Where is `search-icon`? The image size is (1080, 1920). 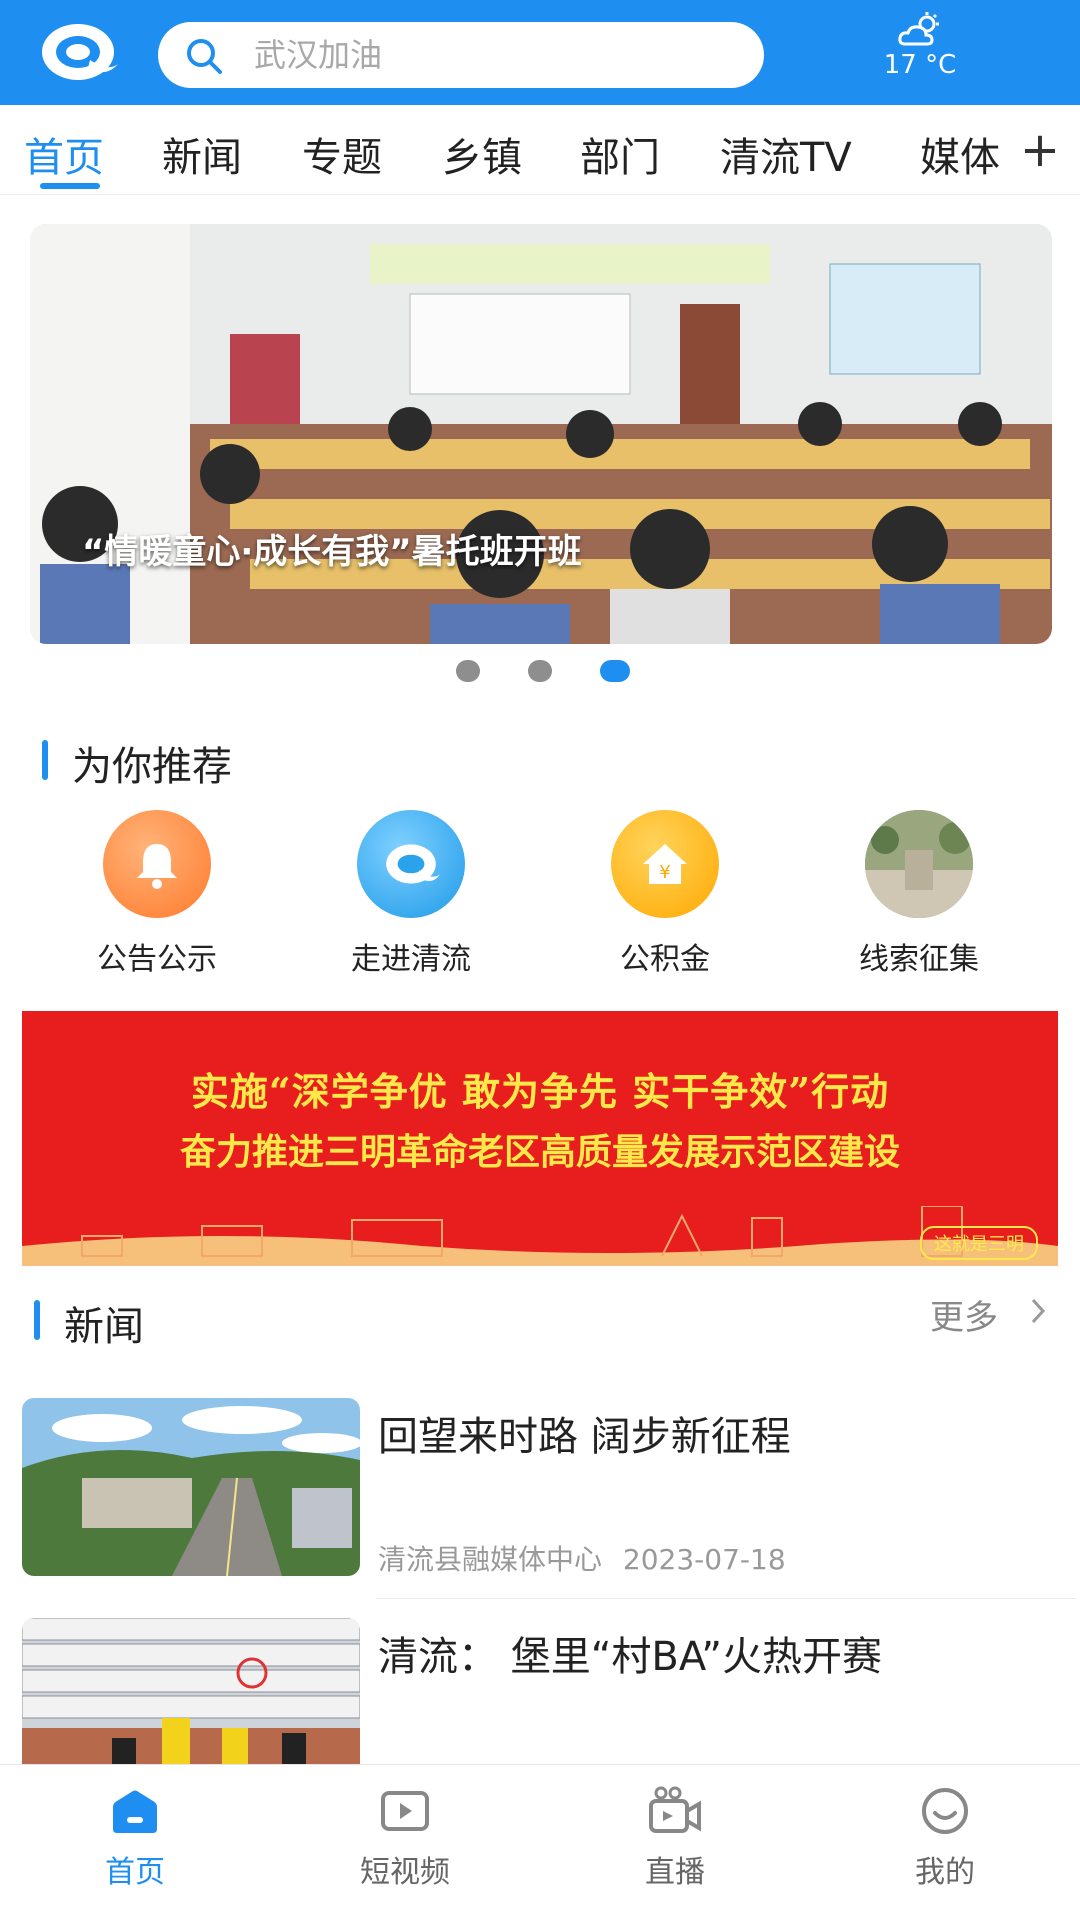
search-icon is located at coordinates (204, 56).